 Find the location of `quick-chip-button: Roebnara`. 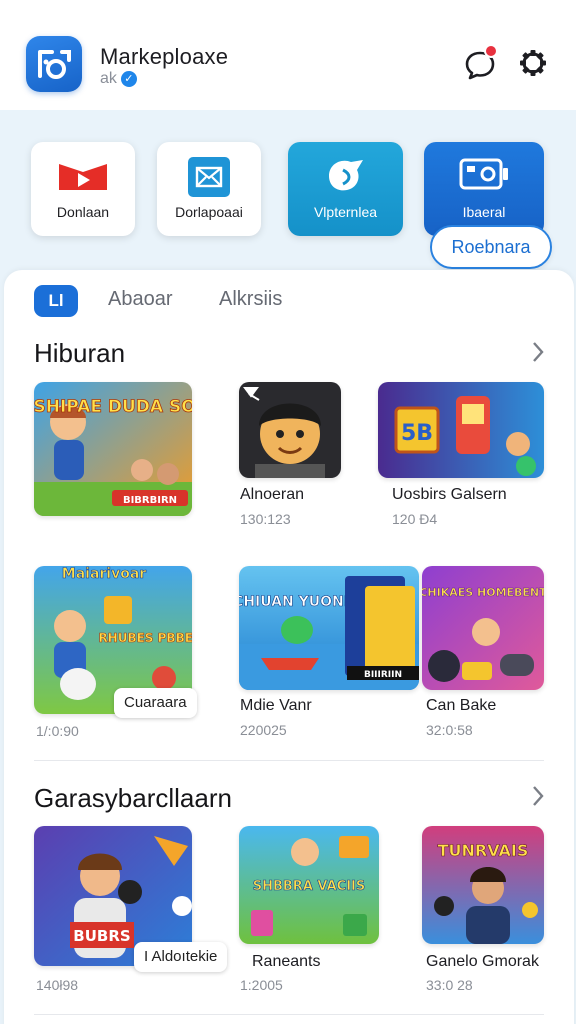

quick-chip-button: Roebnara is located at coordinates (491, 247).